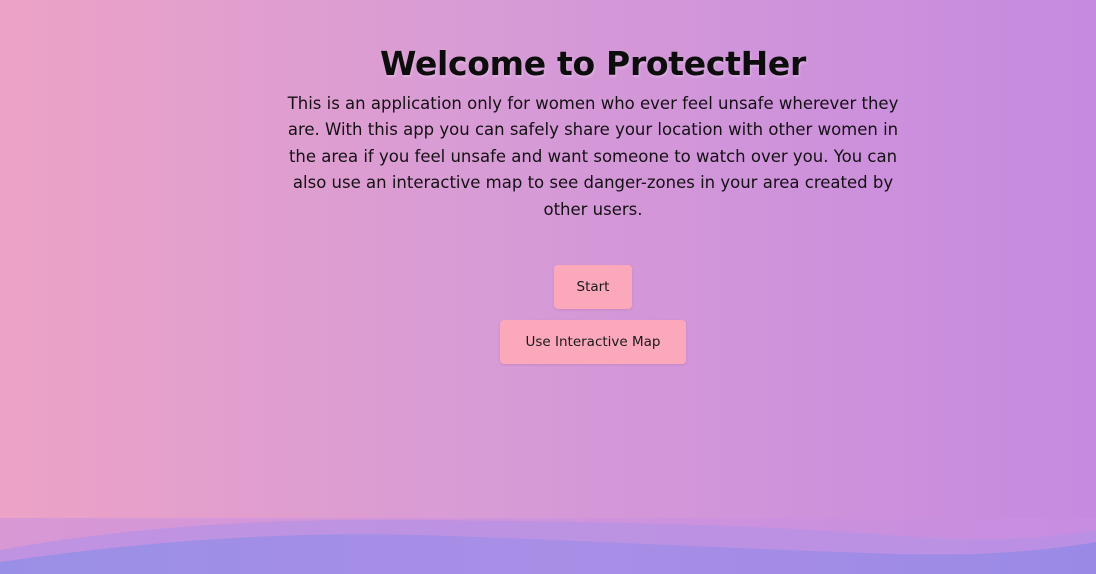  What do you see at coordinates (548, 546) in the screenshot?
I see `decorative-wave` at bounding box center [548, 546].